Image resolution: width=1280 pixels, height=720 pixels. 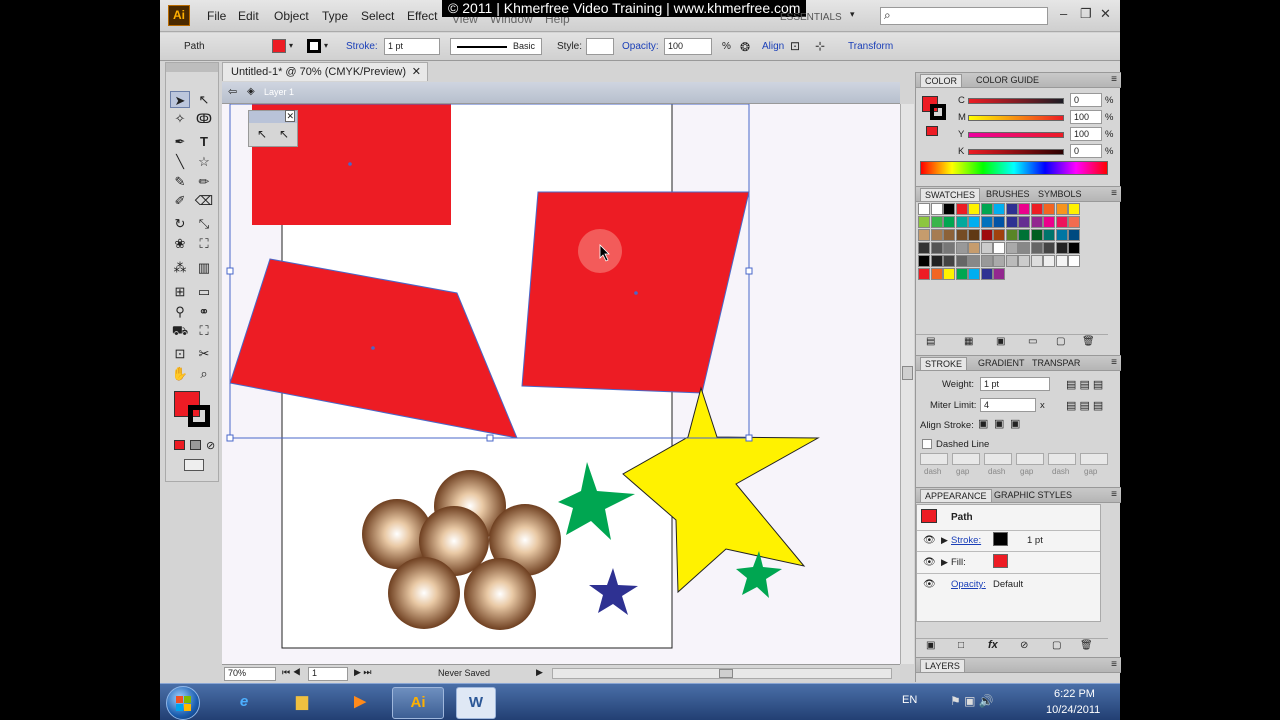 I want to click on media-player-icon: ▶, so click(x=360, y=703).